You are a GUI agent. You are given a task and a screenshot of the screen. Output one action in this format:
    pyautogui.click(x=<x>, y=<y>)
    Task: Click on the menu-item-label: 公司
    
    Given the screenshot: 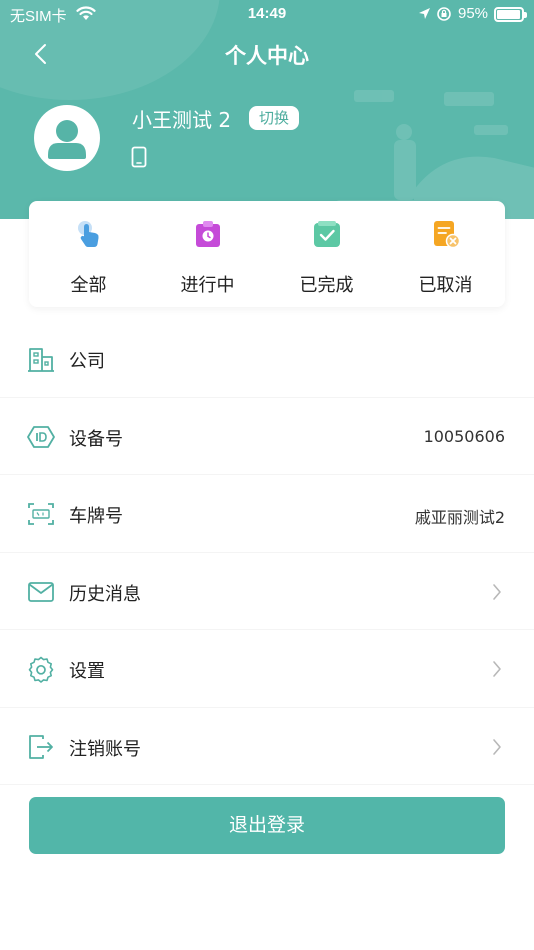 What is the action you would take?
    pyautogui.click(x=87, y=361)
    